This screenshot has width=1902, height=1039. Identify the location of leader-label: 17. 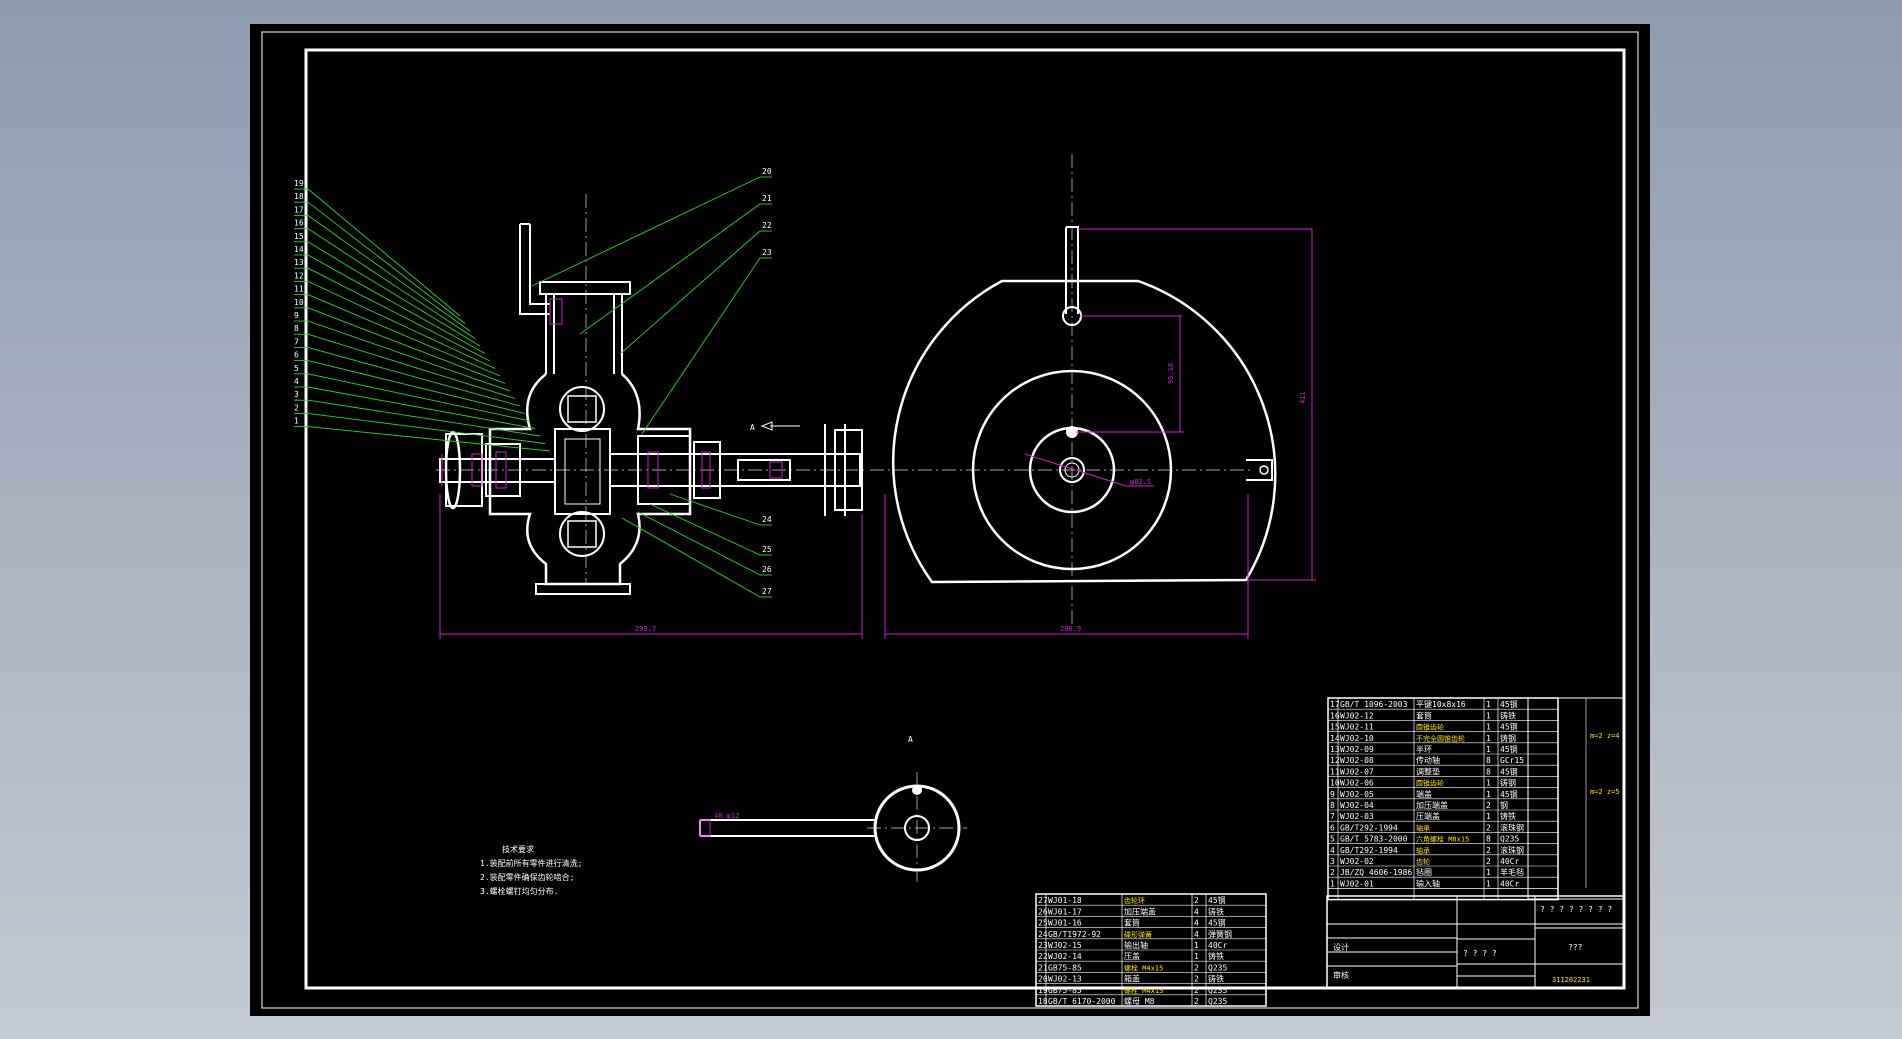
(299, 209).